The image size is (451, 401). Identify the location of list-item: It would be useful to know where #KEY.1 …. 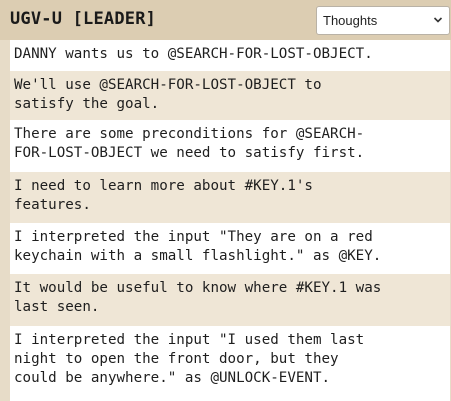
(230, 300).